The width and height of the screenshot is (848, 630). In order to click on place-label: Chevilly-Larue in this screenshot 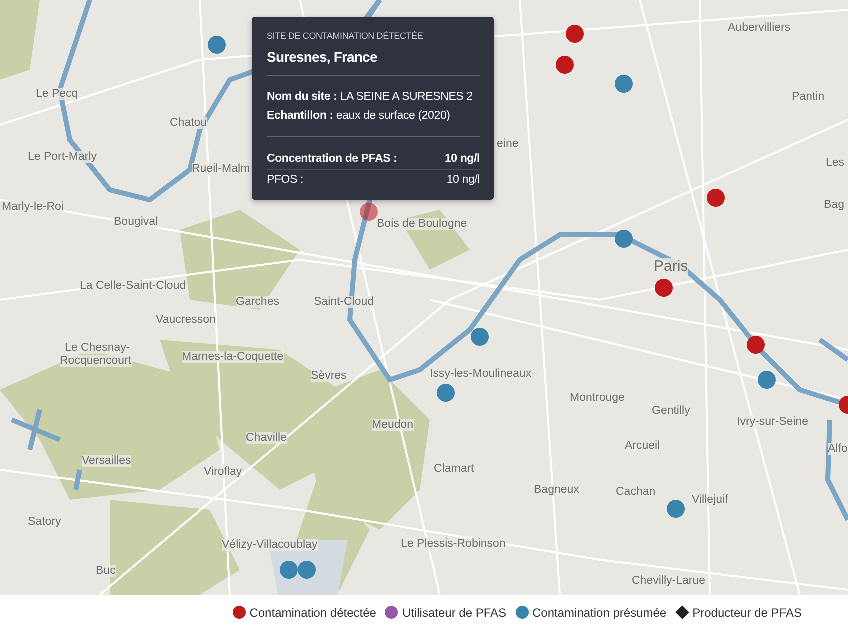, I will do `click(669, 581)`.